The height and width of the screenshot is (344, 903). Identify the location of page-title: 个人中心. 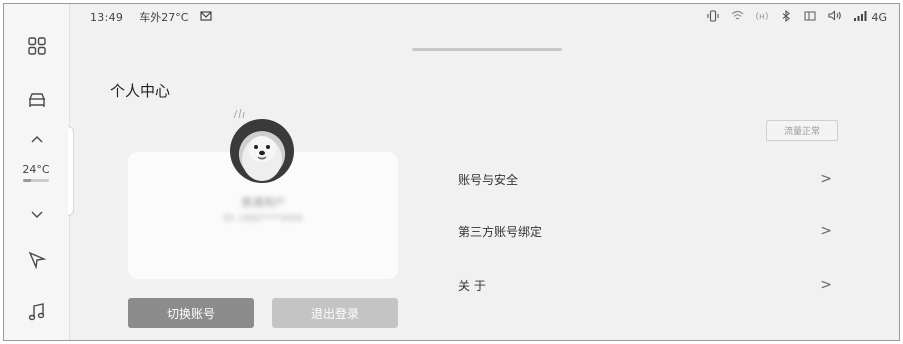
(140, 91).